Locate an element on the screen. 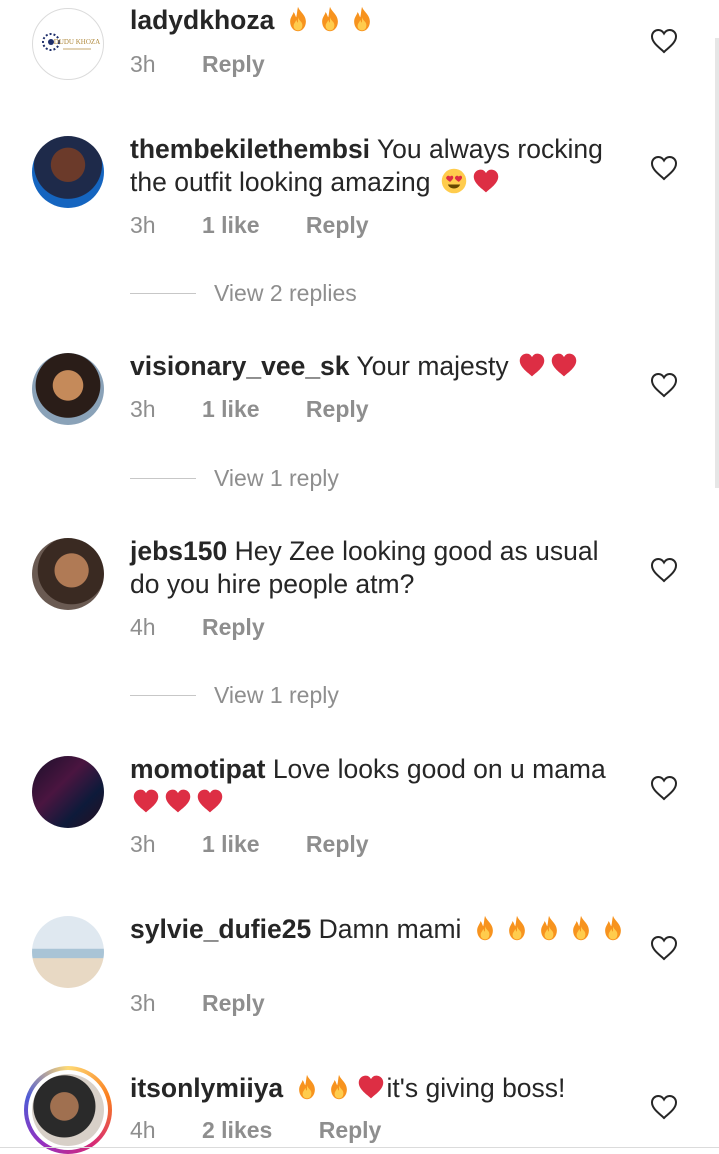  avatar: DUDU KHOZA is located at coordinates (68, 44).